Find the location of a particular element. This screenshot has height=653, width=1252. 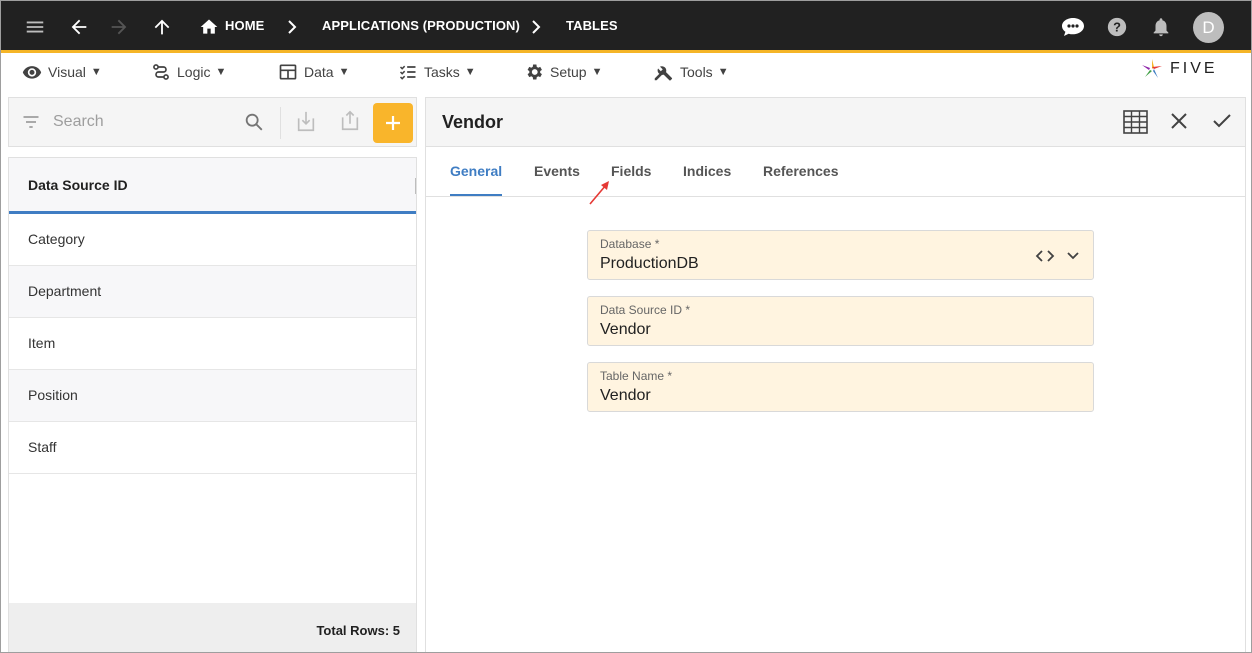

plus-icon is located at coordinates (393, 123).